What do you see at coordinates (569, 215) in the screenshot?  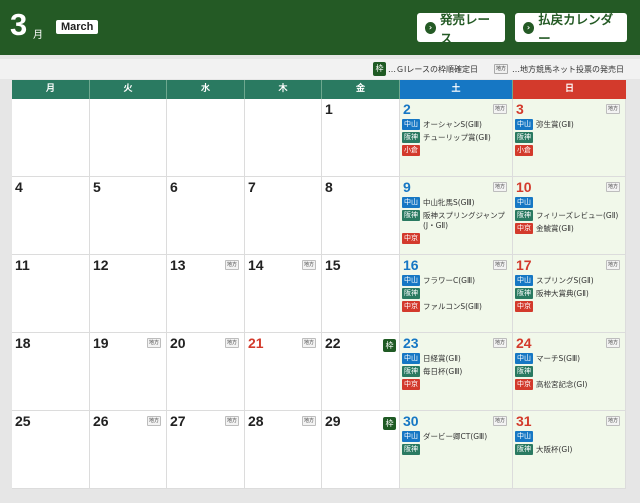 I see `race-item: 阪神 フィリーズレビュー(GⅡ)` at bounding box center [569, 215].